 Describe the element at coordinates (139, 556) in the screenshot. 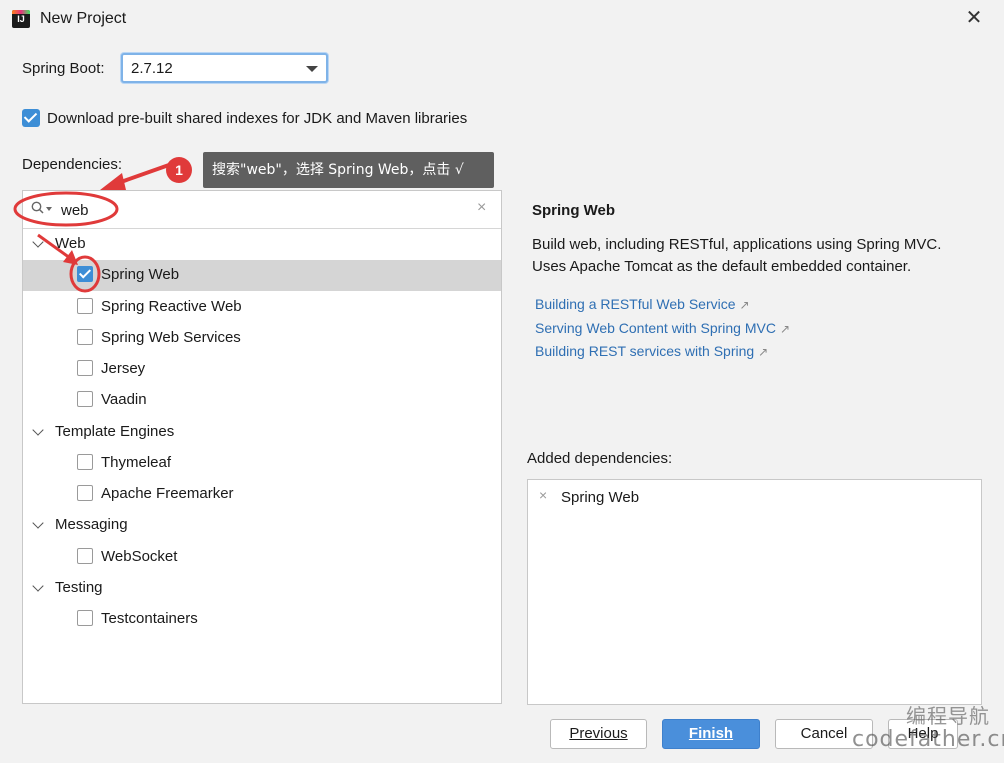

I see `tree-item-label: WebSocket` at that location.